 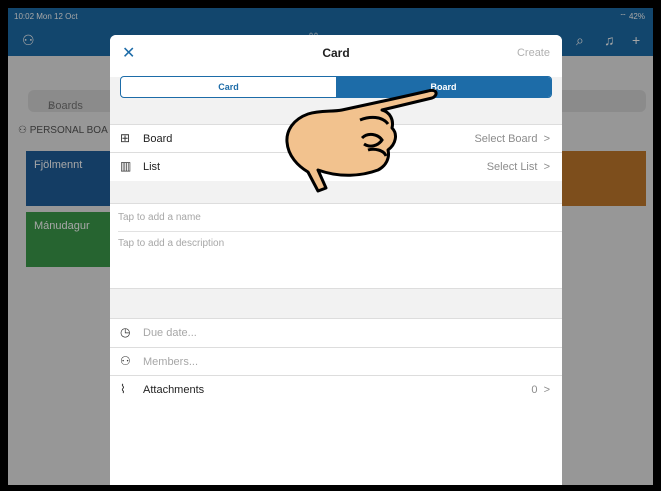 What do you see at coordinates (126, 166) in the screenshot?
I see `list-icon: ▥` at bounding box center [126, 166].